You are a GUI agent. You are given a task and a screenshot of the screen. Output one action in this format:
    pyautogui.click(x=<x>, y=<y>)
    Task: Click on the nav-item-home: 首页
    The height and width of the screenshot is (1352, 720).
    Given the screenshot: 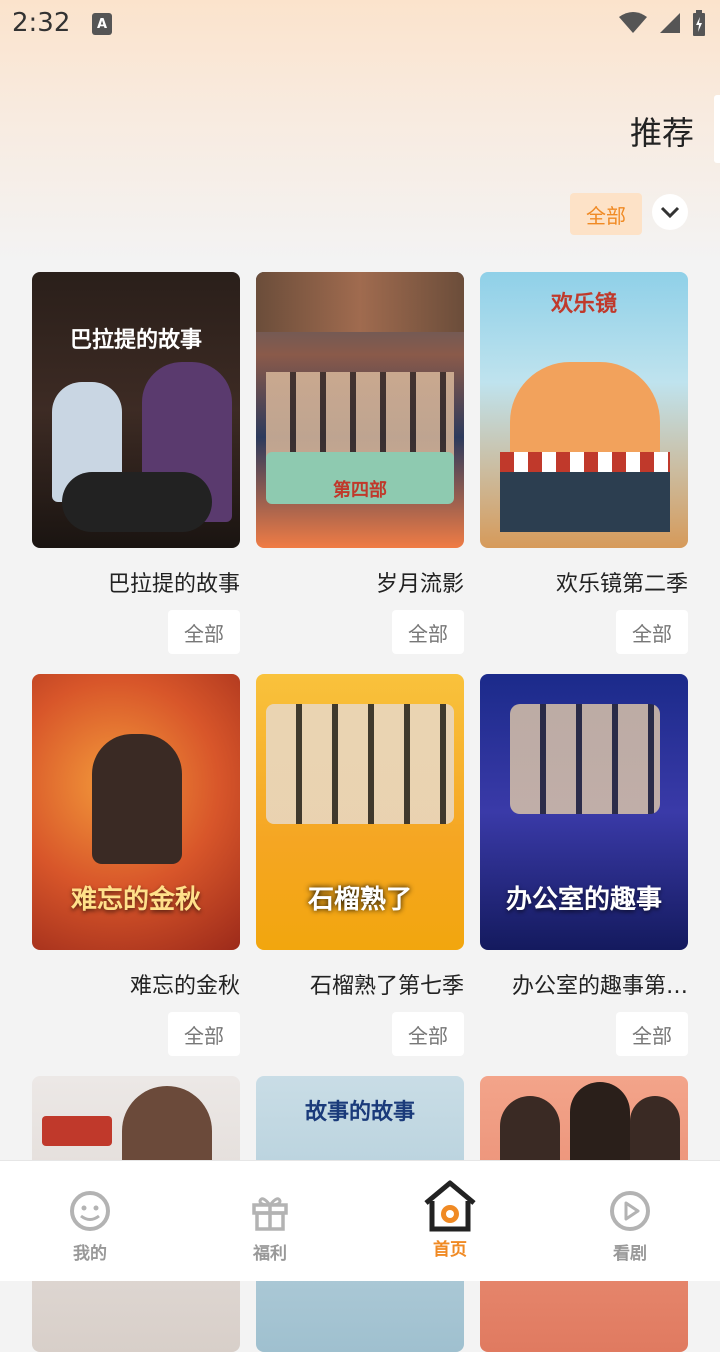 What is the action you would take?
    pyautogui.click(x=450, y=1221)
    